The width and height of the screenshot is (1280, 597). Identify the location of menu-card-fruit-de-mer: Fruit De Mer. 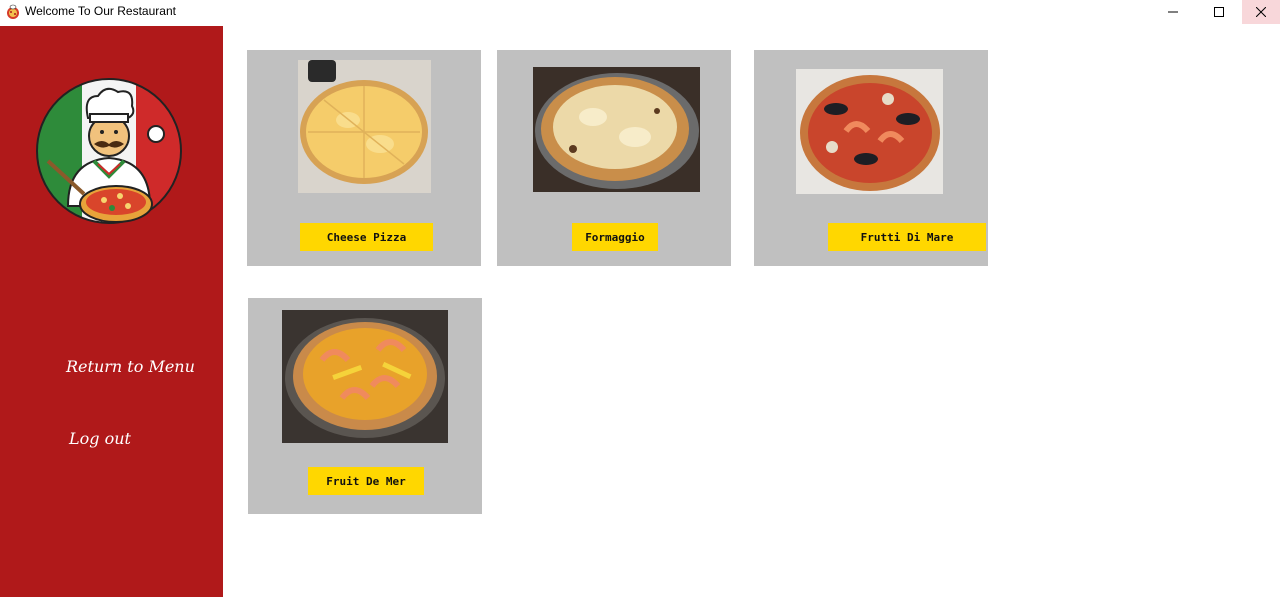
(365, 406).